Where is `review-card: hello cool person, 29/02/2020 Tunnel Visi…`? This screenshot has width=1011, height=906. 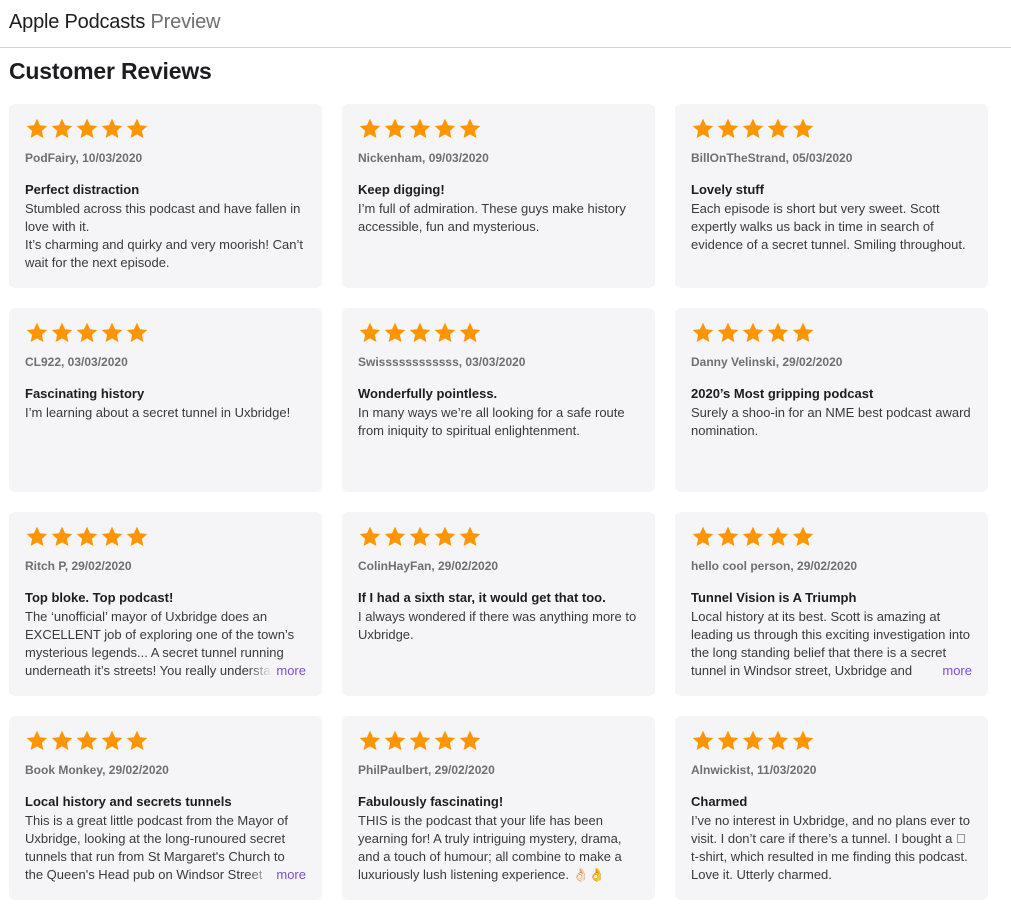 review-card: hello cool person, 29/02/2020 Tunnel Visi… is located at coordinates (831, 604).